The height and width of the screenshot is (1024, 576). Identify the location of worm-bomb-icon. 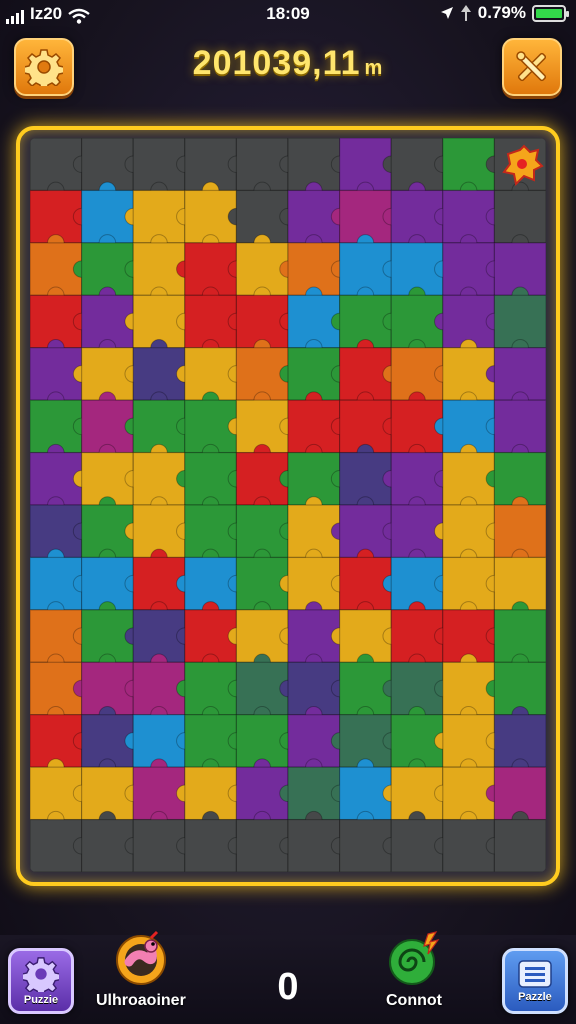
(140, 957).